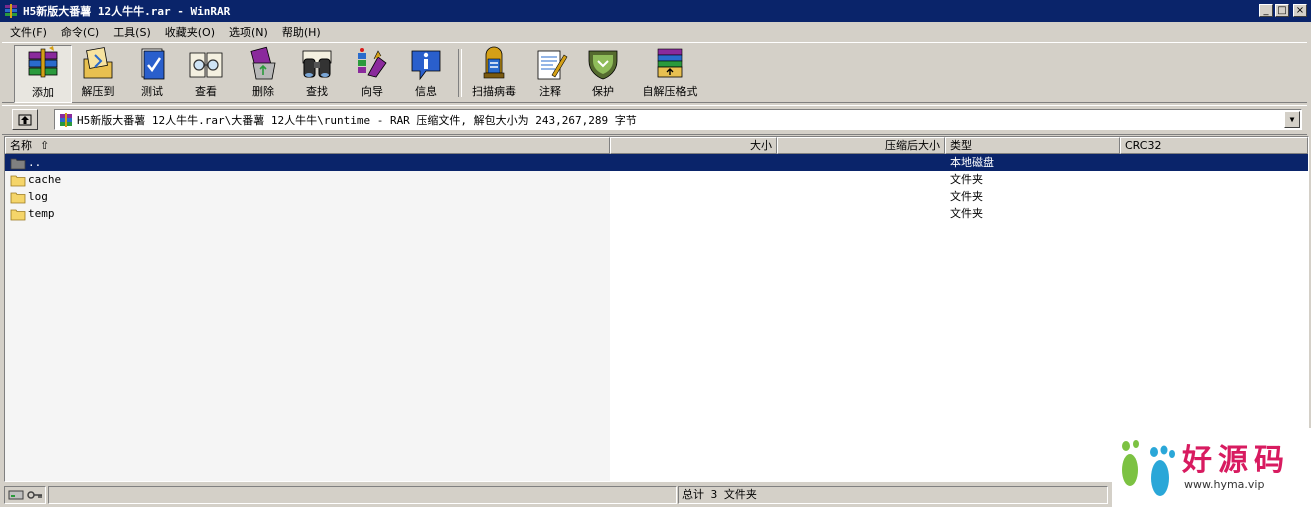  Describe the element at coordinates (961, 145) in the screenshot. I see `column-type-label: 类型` at that location.